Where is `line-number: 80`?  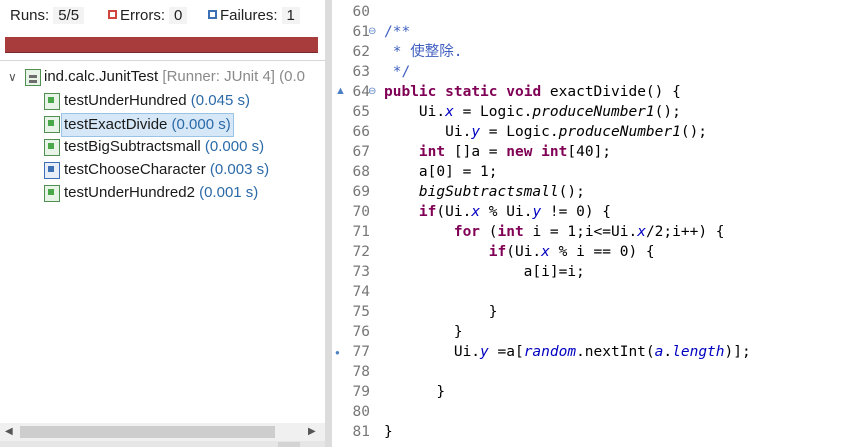
line-number: 80 is located at coordinates (361, 412).